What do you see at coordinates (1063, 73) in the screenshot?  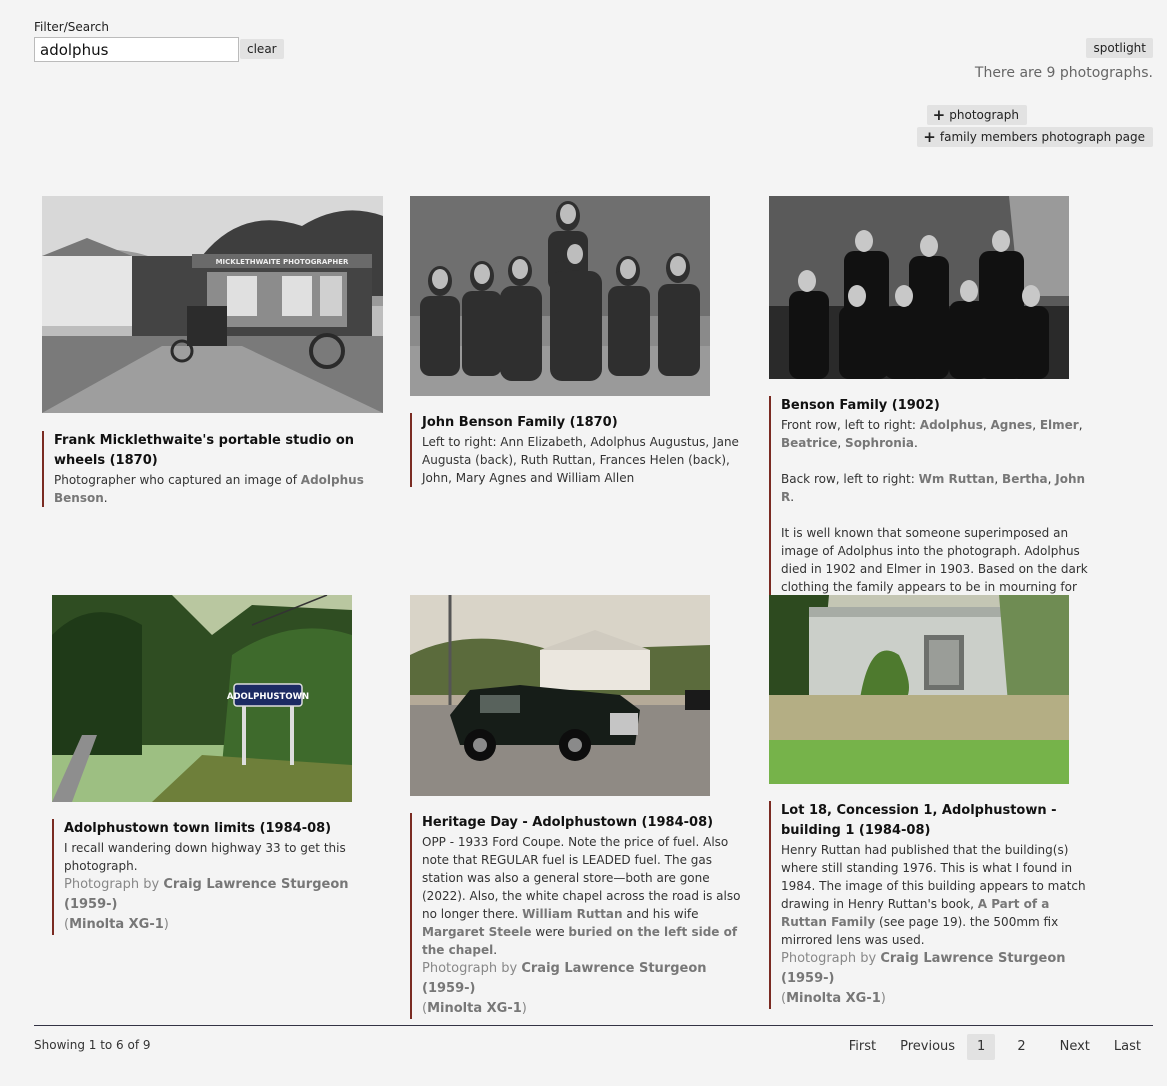 I see `photo-count: There are 9 photographs.` at bounding box center [1063, 73].